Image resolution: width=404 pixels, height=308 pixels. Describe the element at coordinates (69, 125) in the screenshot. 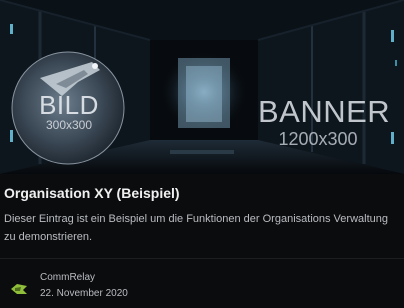

I see `image-placeholder-size: 300x300` at that location.